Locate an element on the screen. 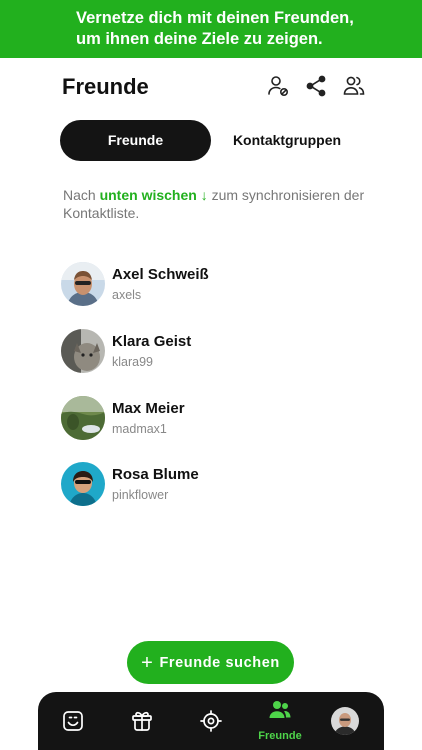 The image size is (422, 750). find-friends-label: Freunde suchen is located at coordinates (219, 662).